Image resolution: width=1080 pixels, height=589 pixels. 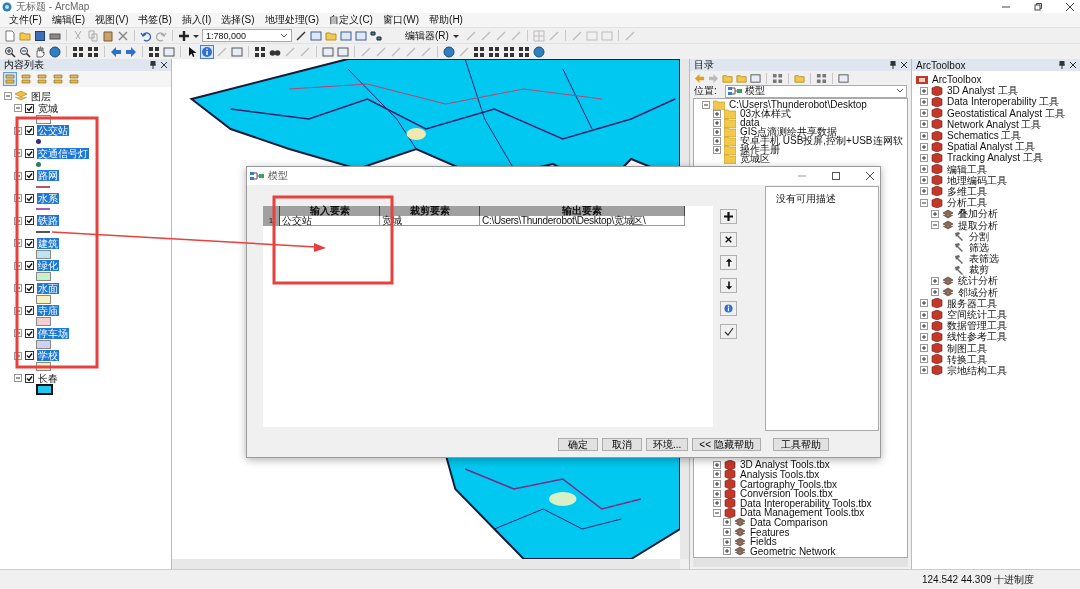 I want to click on layer-name: 水系, so click(x=48, y=198).